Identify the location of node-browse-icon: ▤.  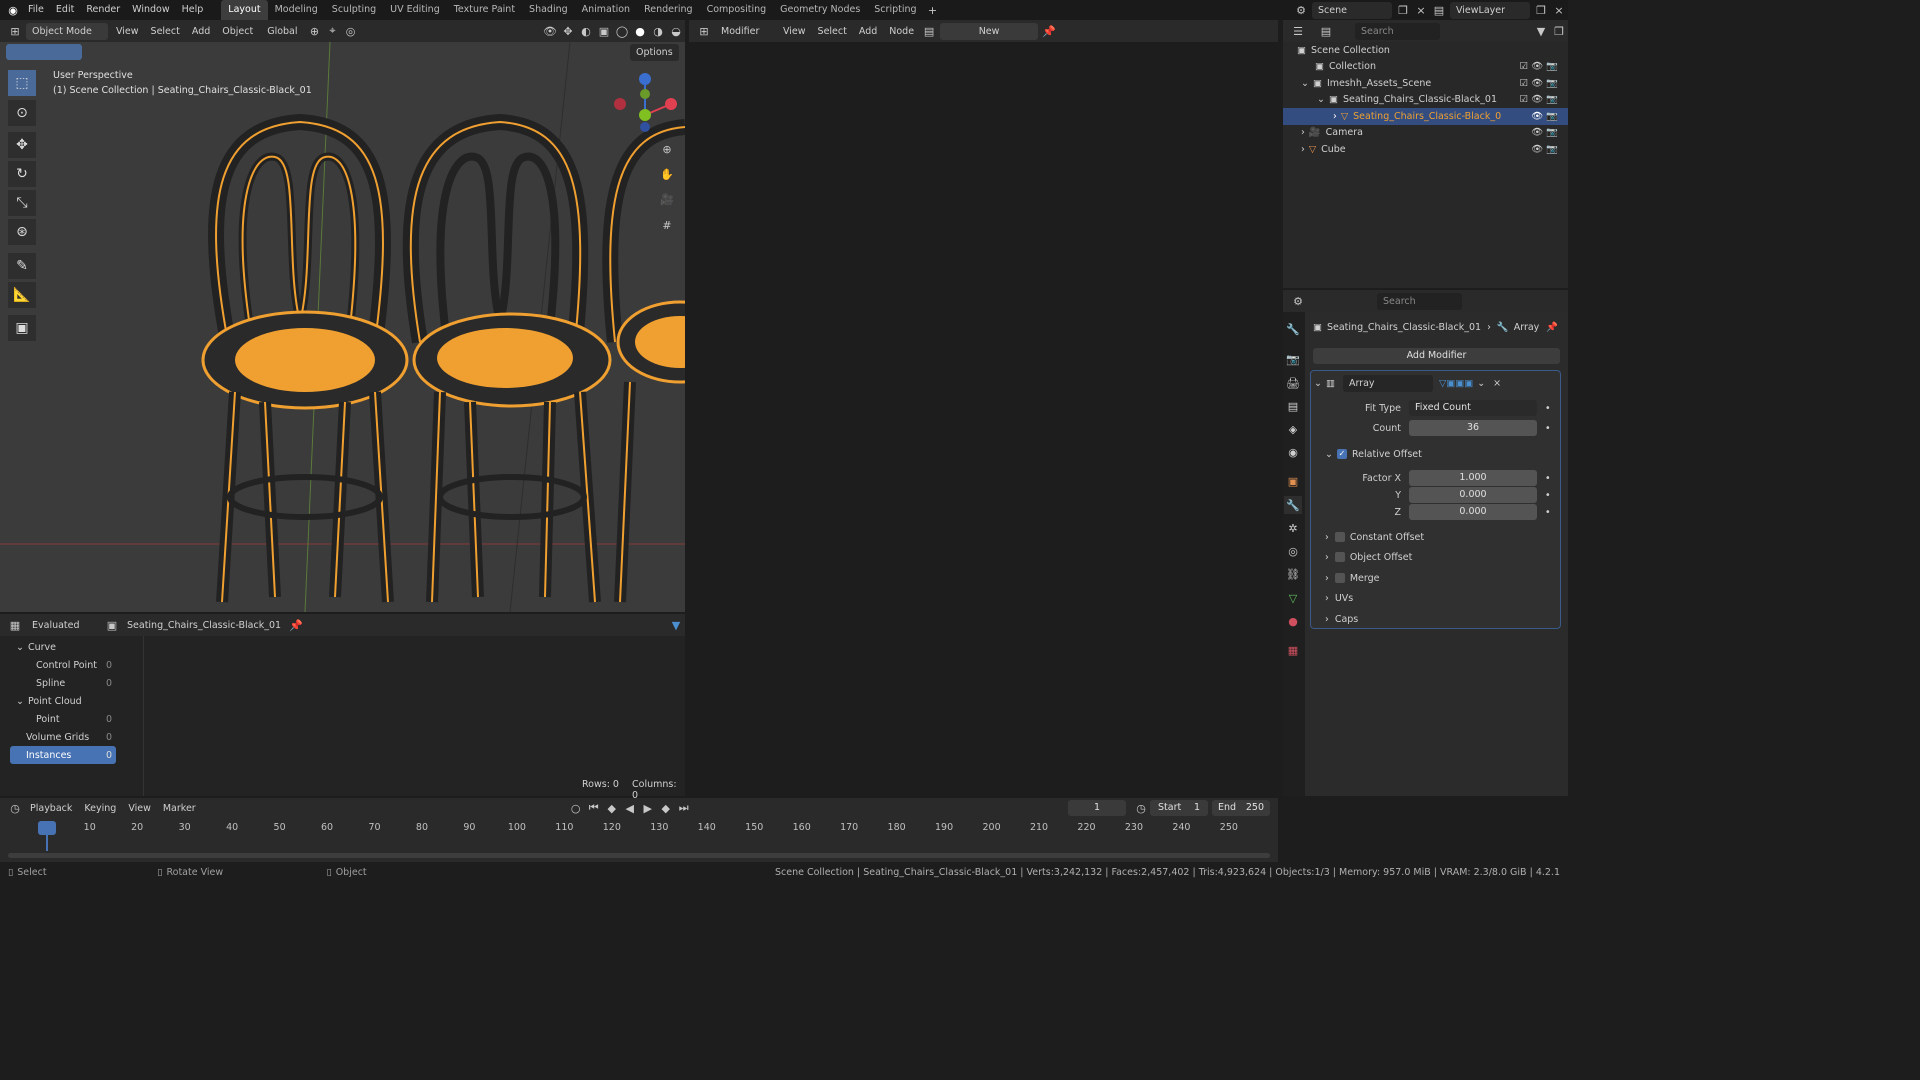
(929, 31).